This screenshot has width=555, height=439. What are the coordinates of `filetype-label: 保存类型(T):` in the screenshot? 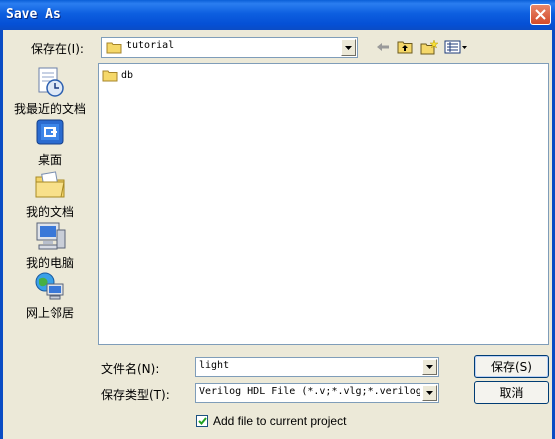 It's located at (135, 395).